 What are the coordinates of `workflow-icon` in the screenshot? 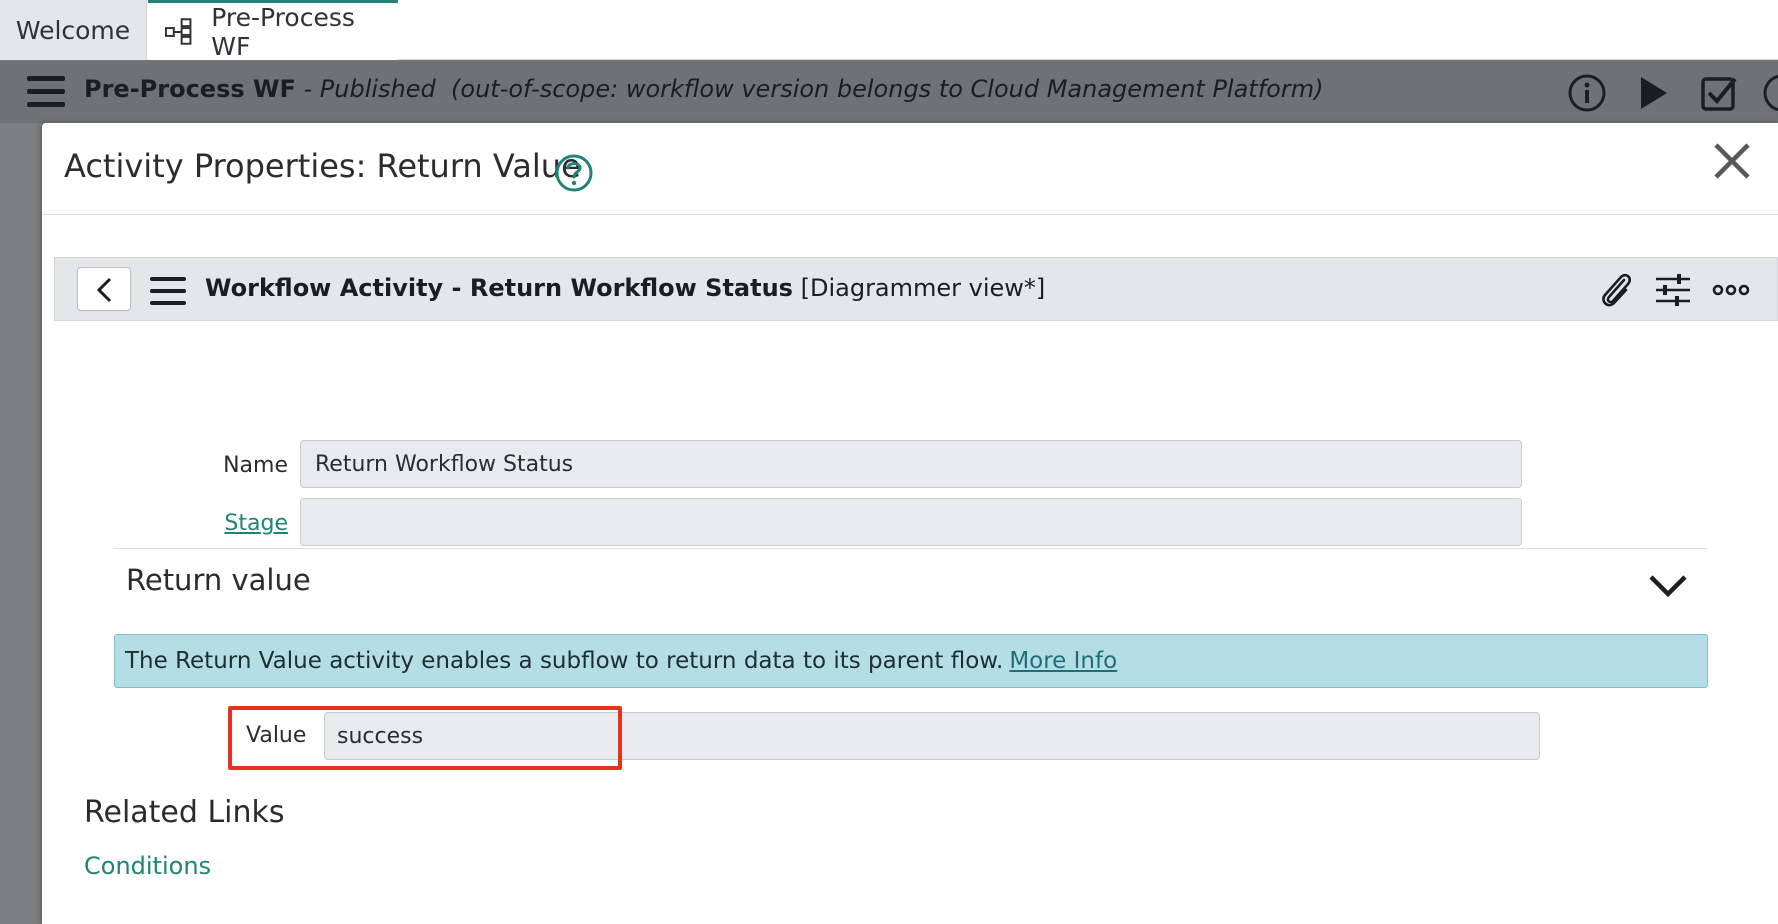 It's located at (178, 31).